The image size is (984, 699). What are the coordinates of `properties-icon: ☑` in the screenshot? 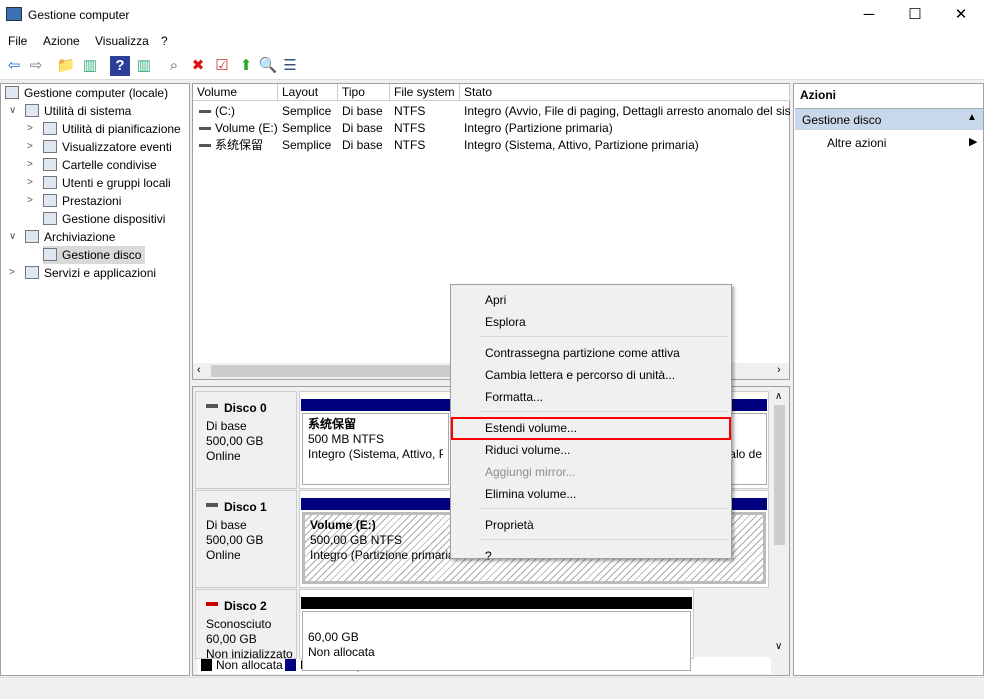 It's located at (222, 66).